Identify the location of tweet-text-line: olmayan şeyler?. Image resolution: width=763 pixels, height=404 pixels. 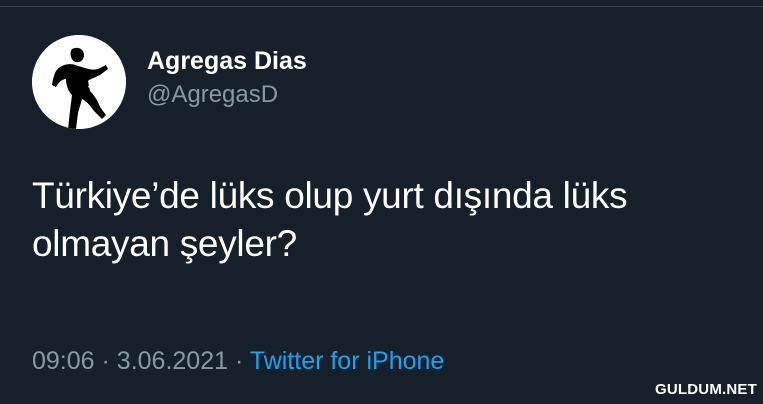
(164, 243).